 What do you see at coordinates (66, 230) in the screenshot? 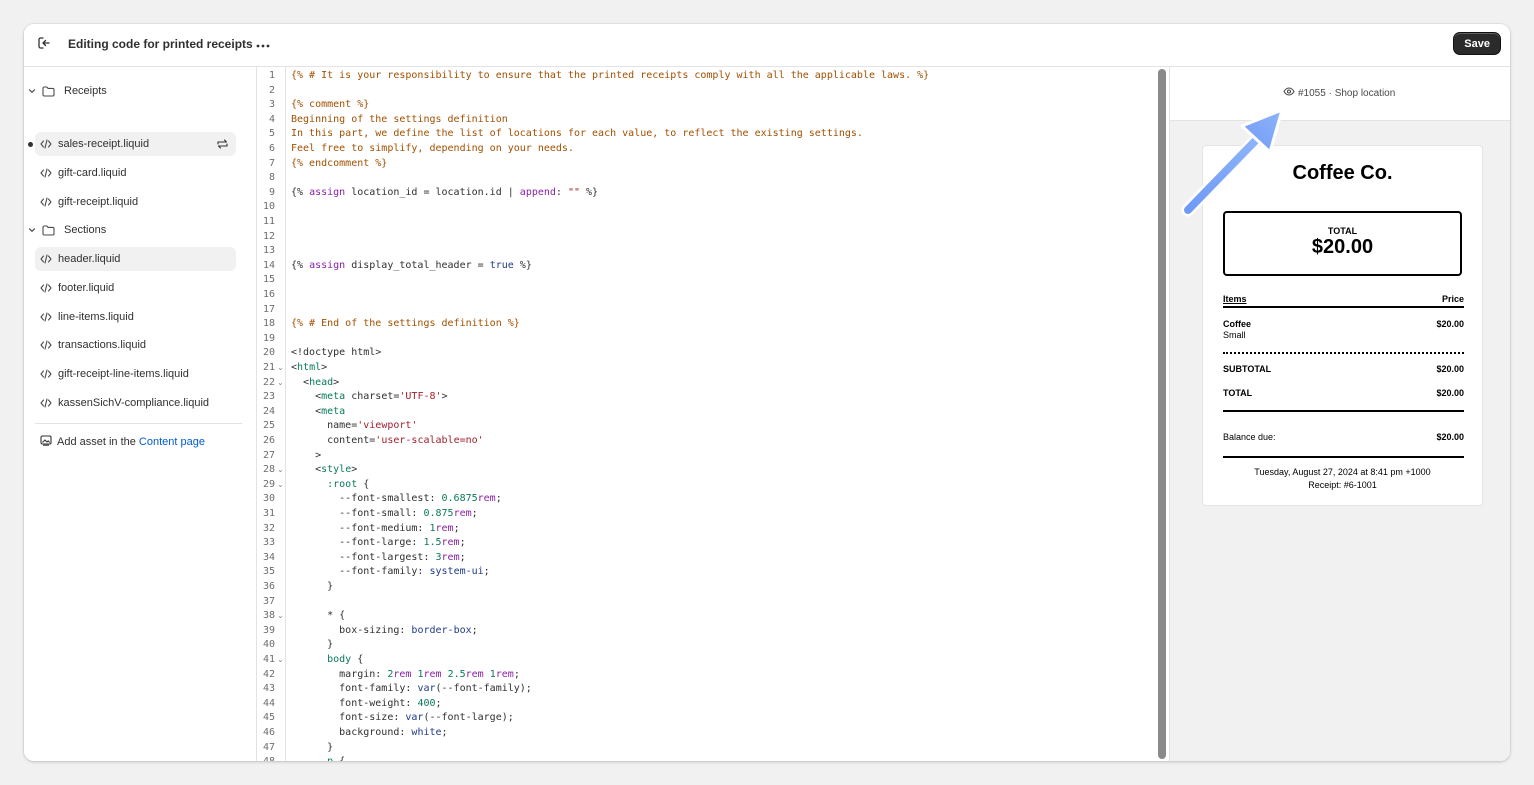
I see `folder-sections: Sections` at bounding box center [66, 230].